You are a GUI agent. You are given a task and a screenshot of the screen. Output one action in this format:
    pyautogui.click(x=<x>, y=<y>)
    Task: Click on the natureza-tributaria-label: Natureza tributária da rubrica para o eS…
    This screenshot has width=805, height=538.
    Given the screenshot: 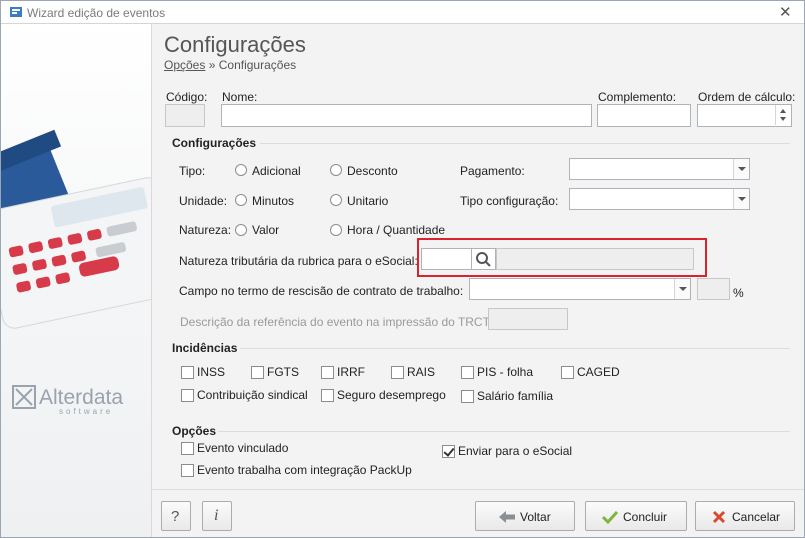 What is the action you would take?
    pyautogui.click(x=298, y=261)
    